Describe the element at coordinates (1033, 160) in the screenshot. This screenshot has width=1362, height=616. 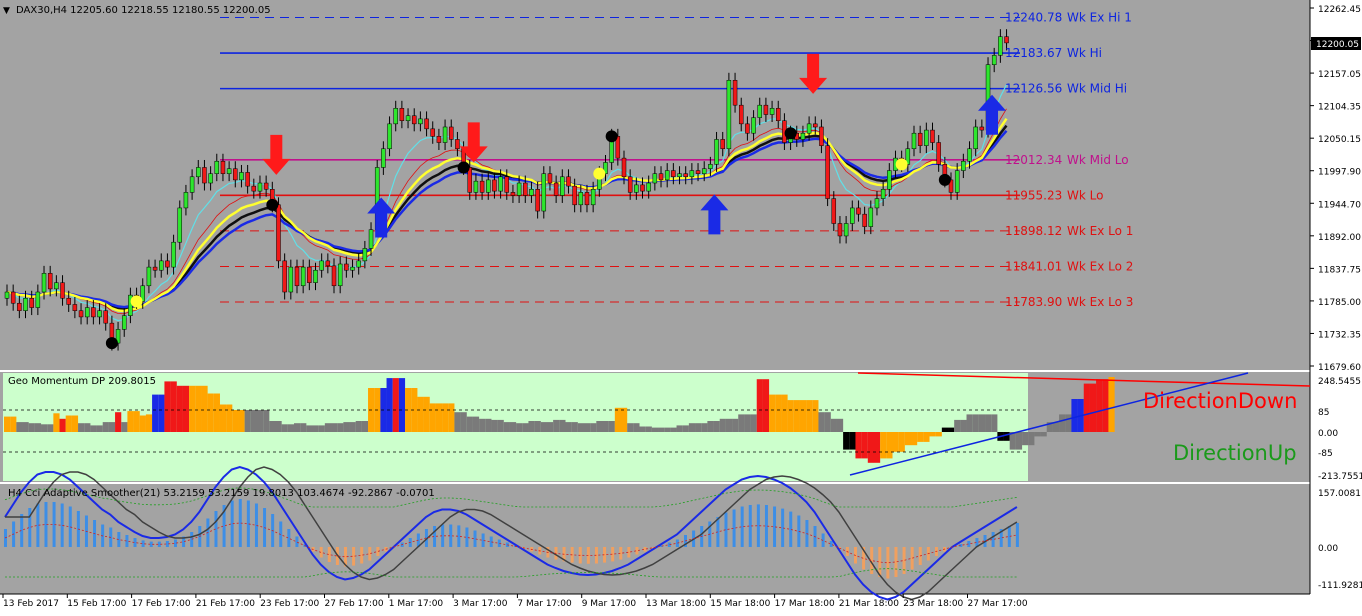
I see `level-value: 12012.34` at that location.